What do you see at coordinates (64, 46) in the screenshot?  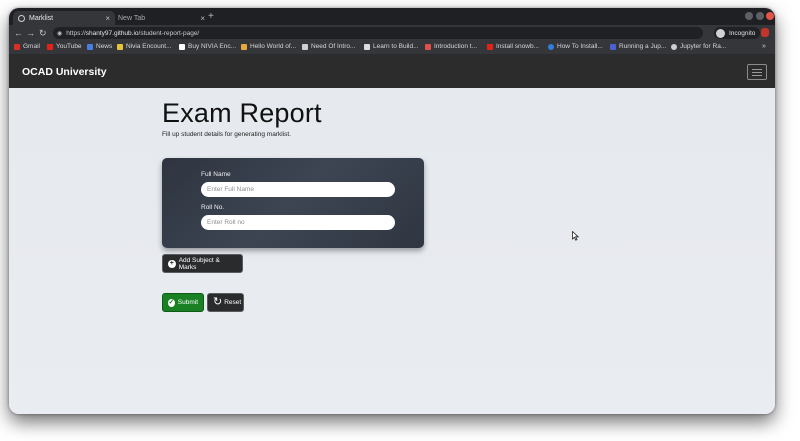 I see `bookmark-item: YouTube` at bounding box center [64, 46].